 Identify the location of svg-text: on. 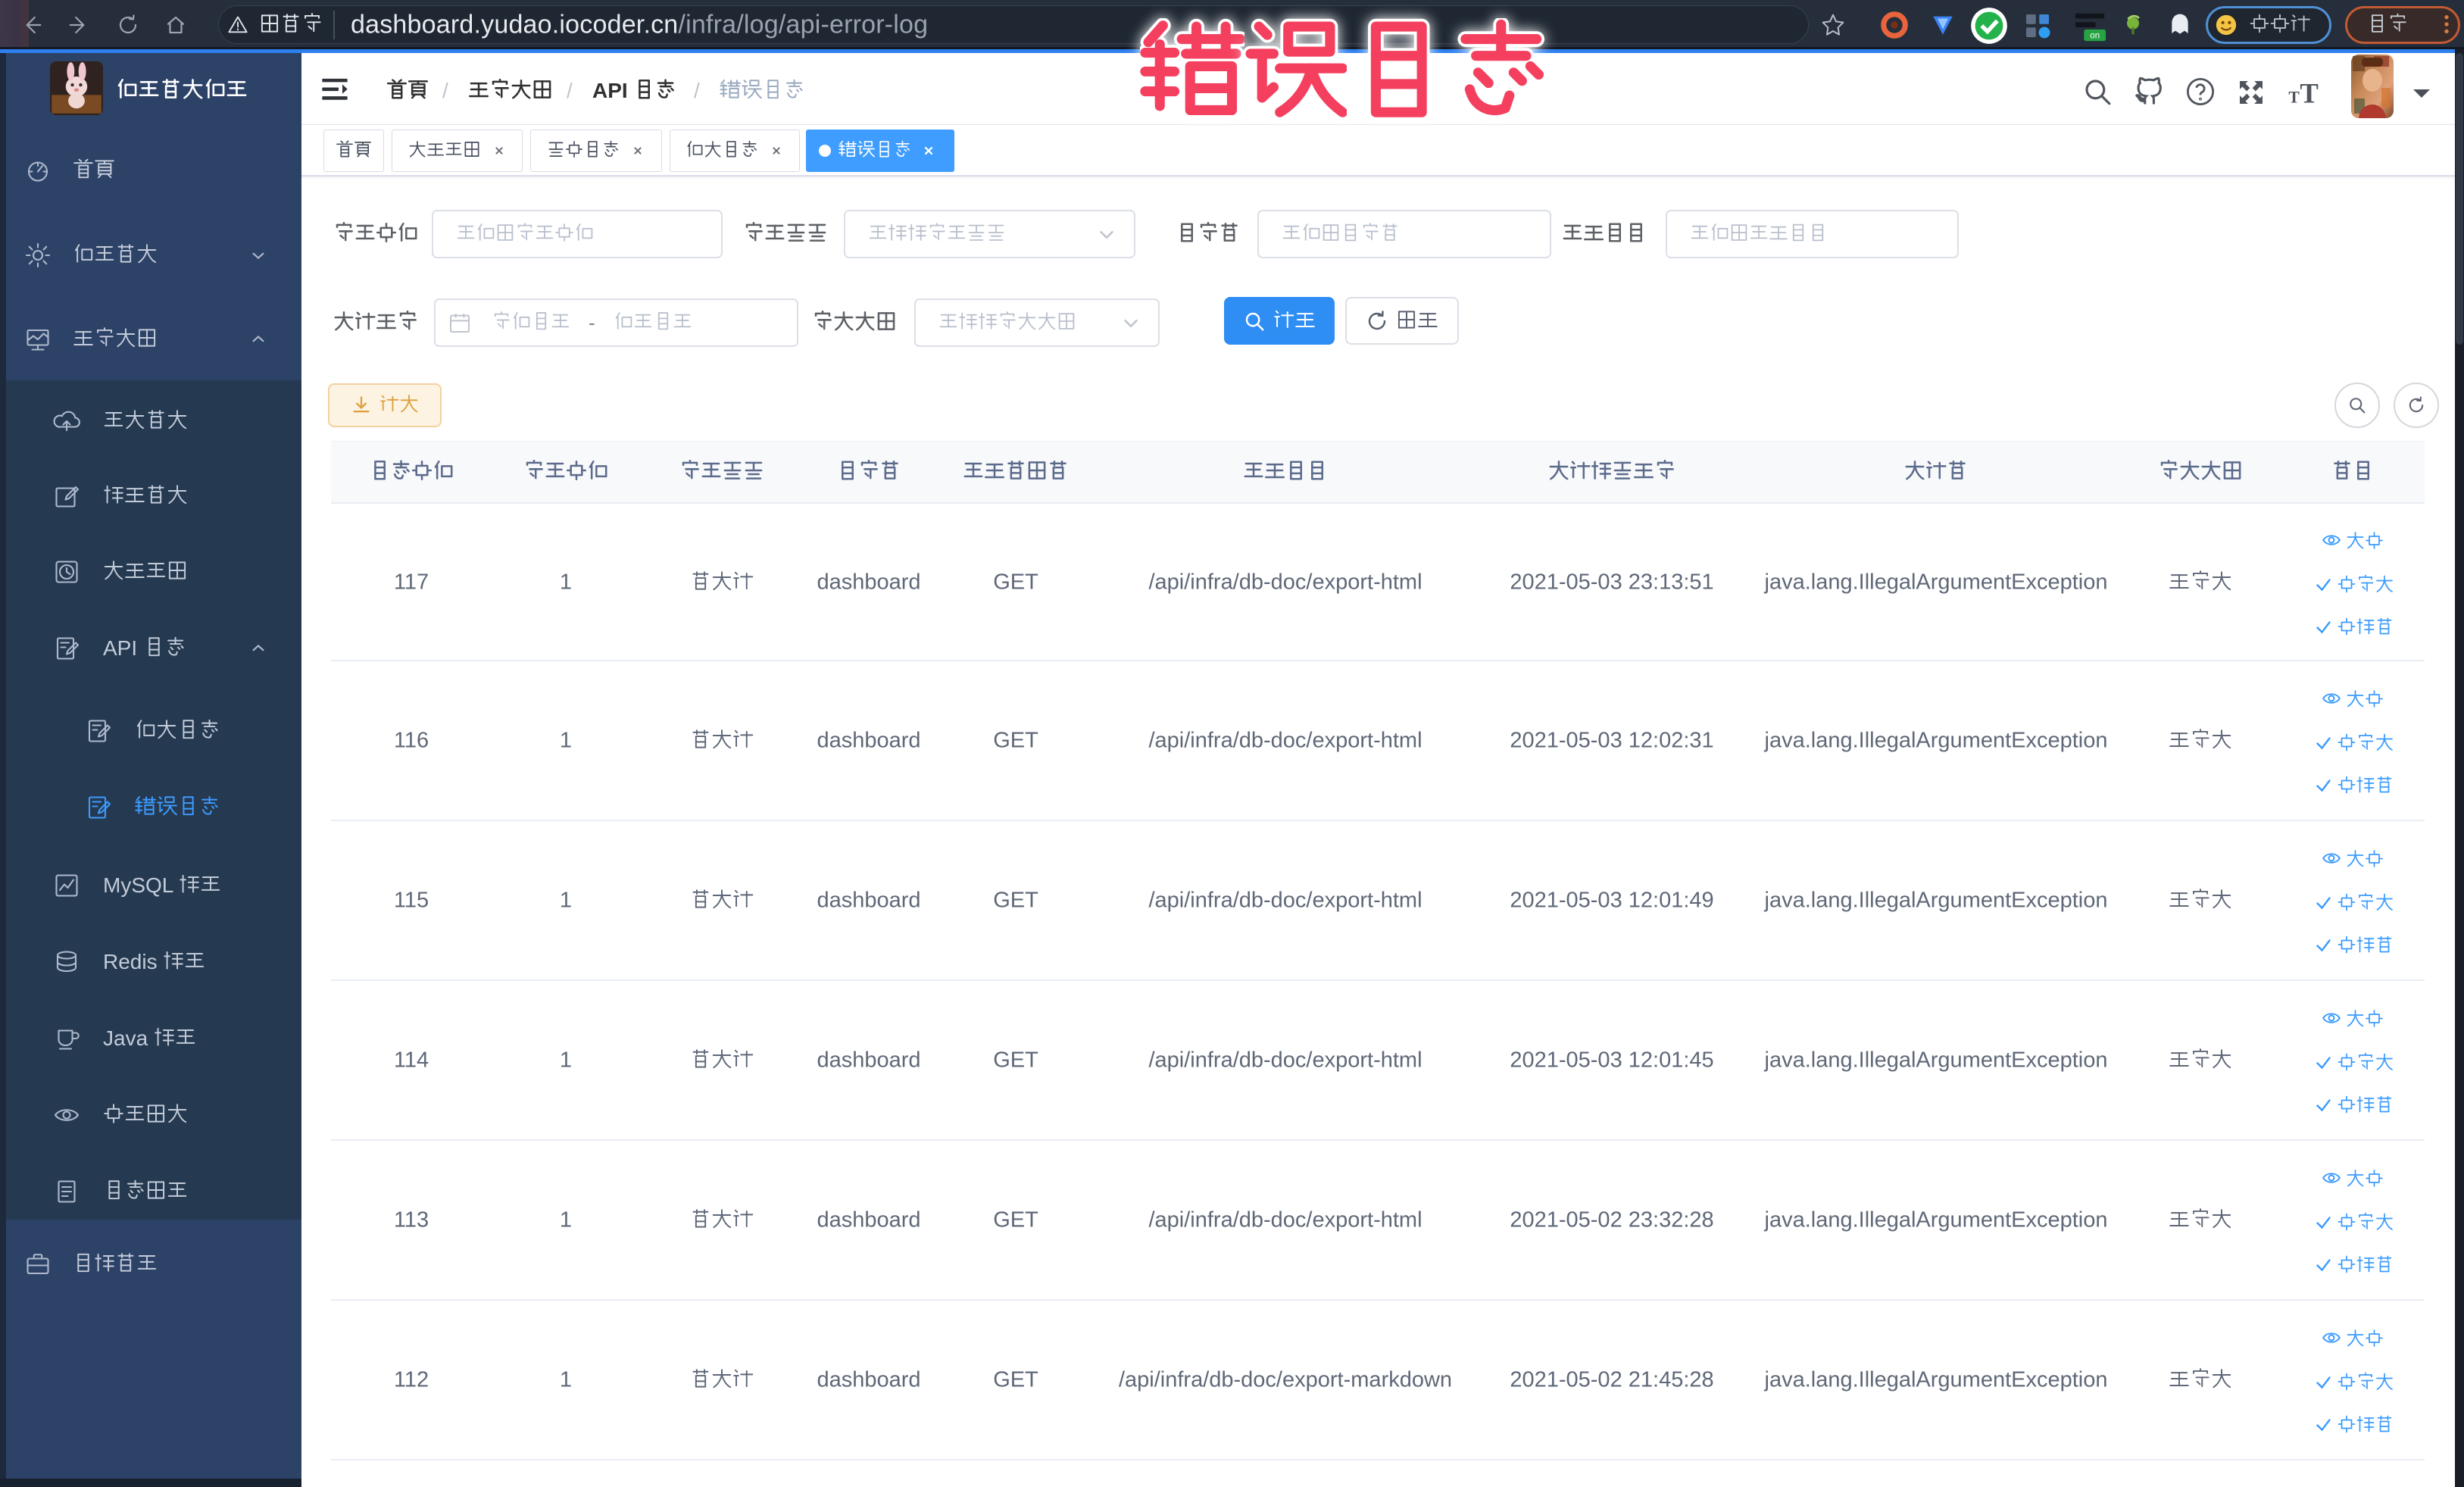
(2095, 35).